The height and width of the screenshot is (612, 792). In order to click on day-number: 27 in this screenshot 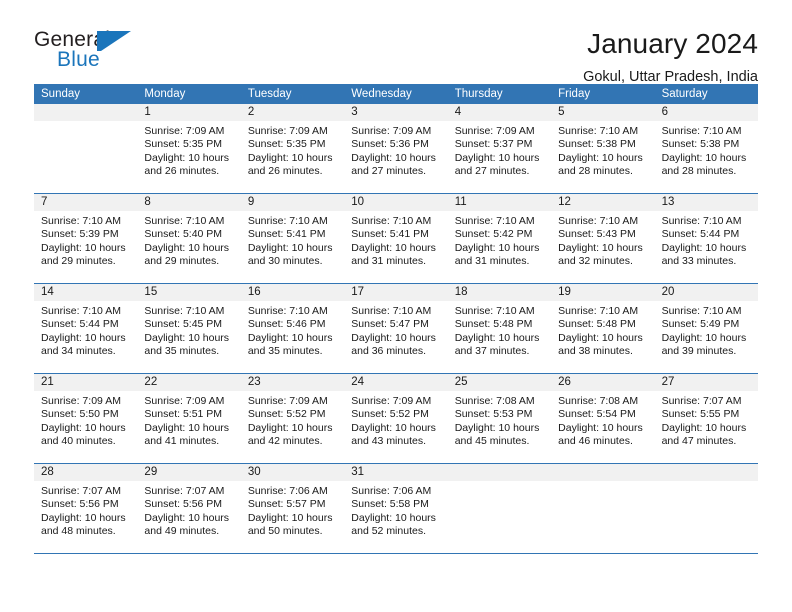, I will do `click(706, 382)`.